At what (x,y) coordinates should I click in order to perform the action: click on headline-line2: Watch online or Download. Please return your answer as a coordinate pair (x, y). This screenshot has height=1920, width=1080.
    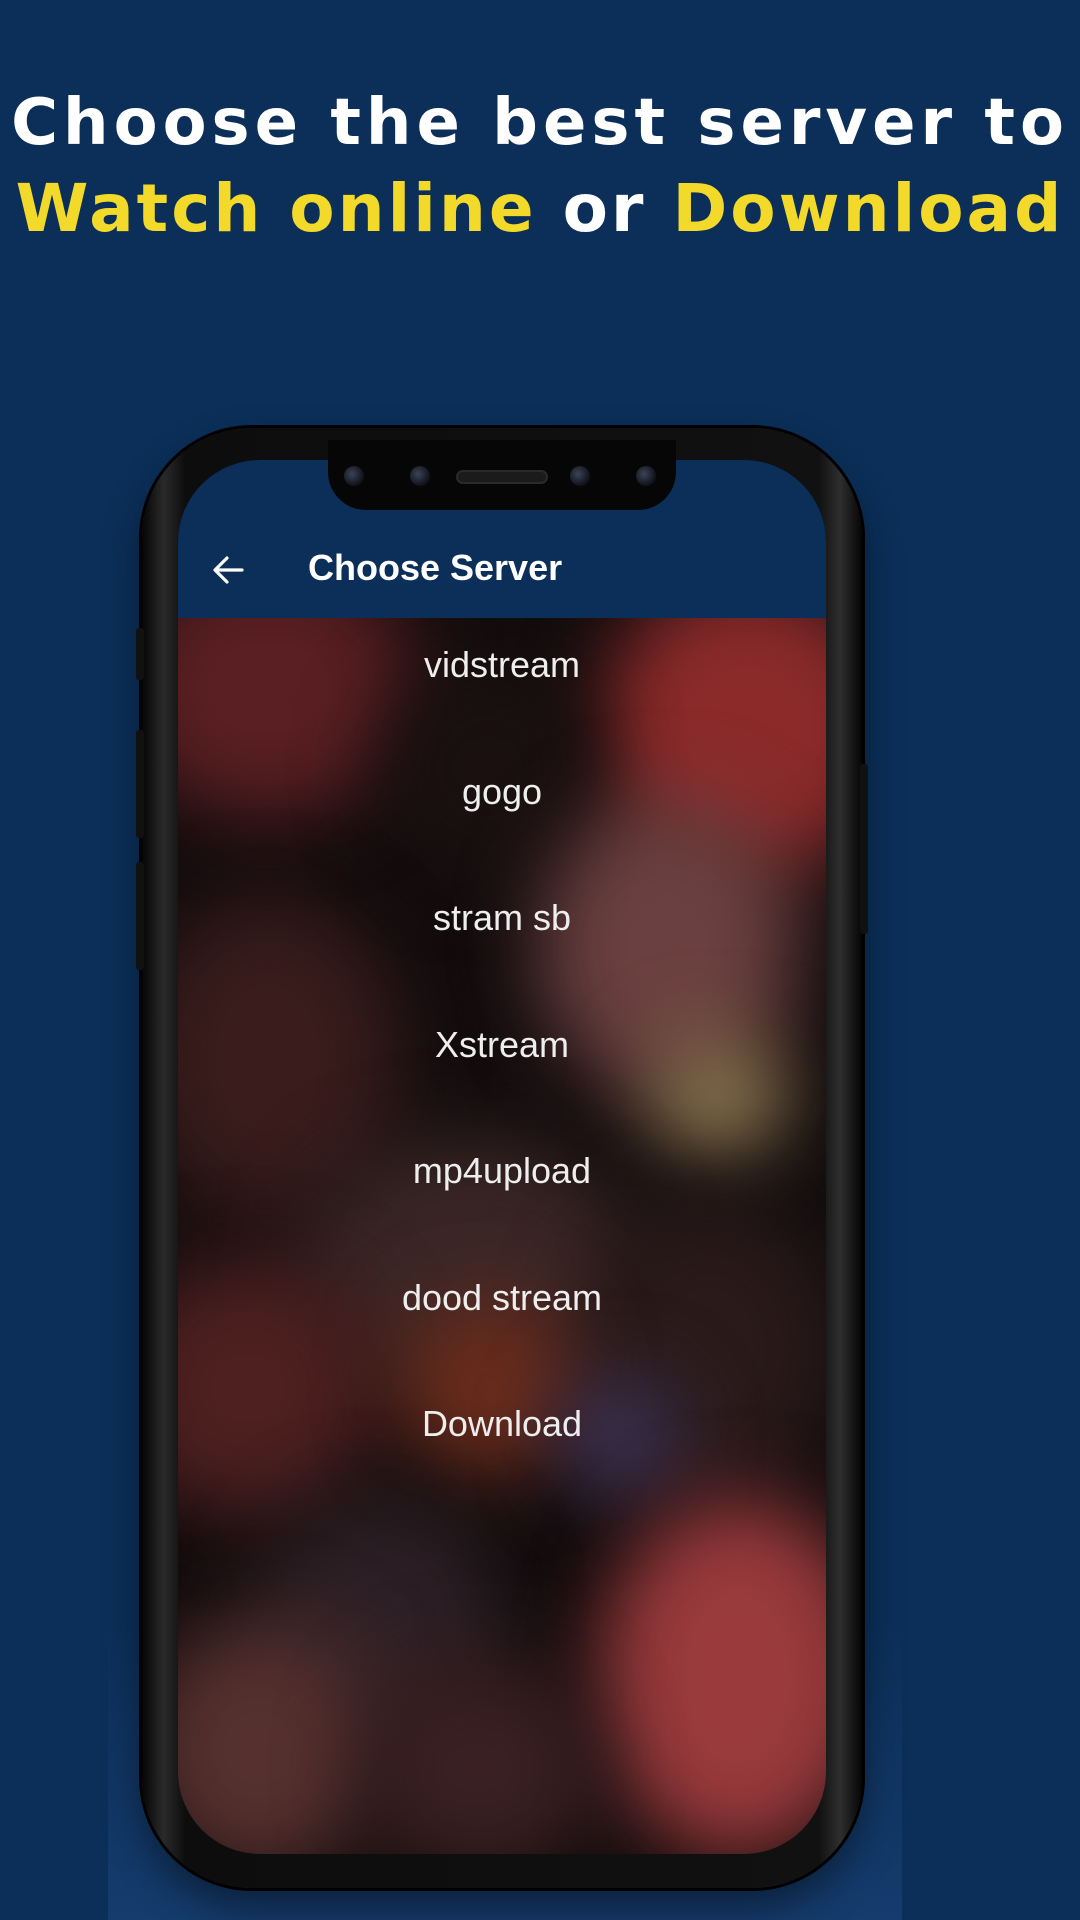
    Looking at the image, I should click on (540, 209).